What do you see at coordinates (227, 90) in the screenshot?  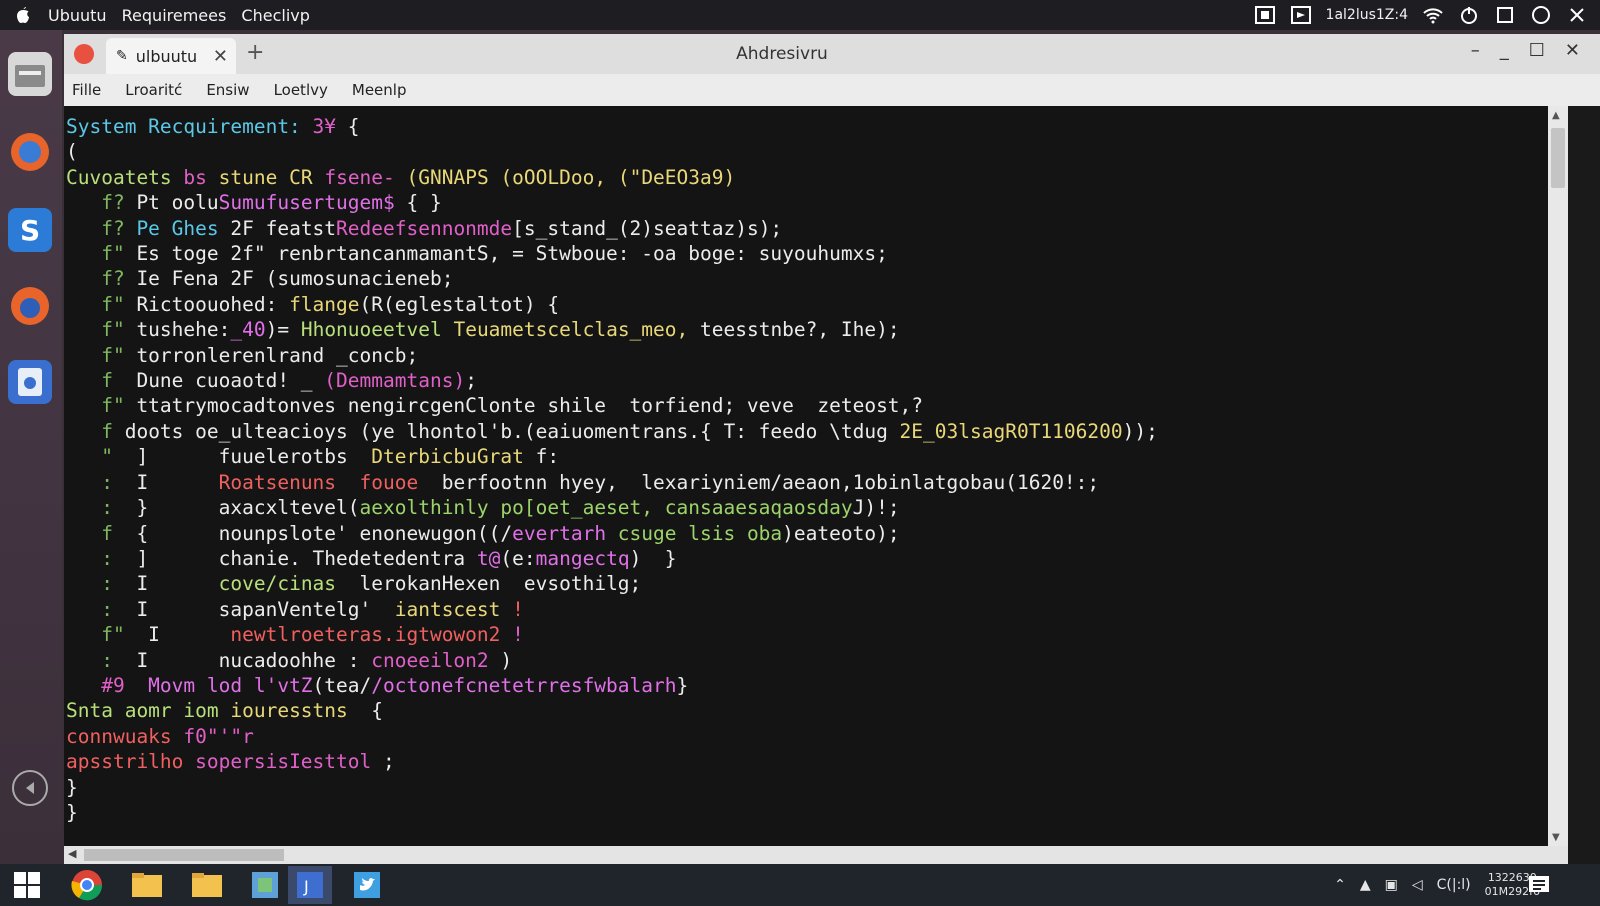 I see `menu-view: Ensiw` at bounding box center [227, 90].